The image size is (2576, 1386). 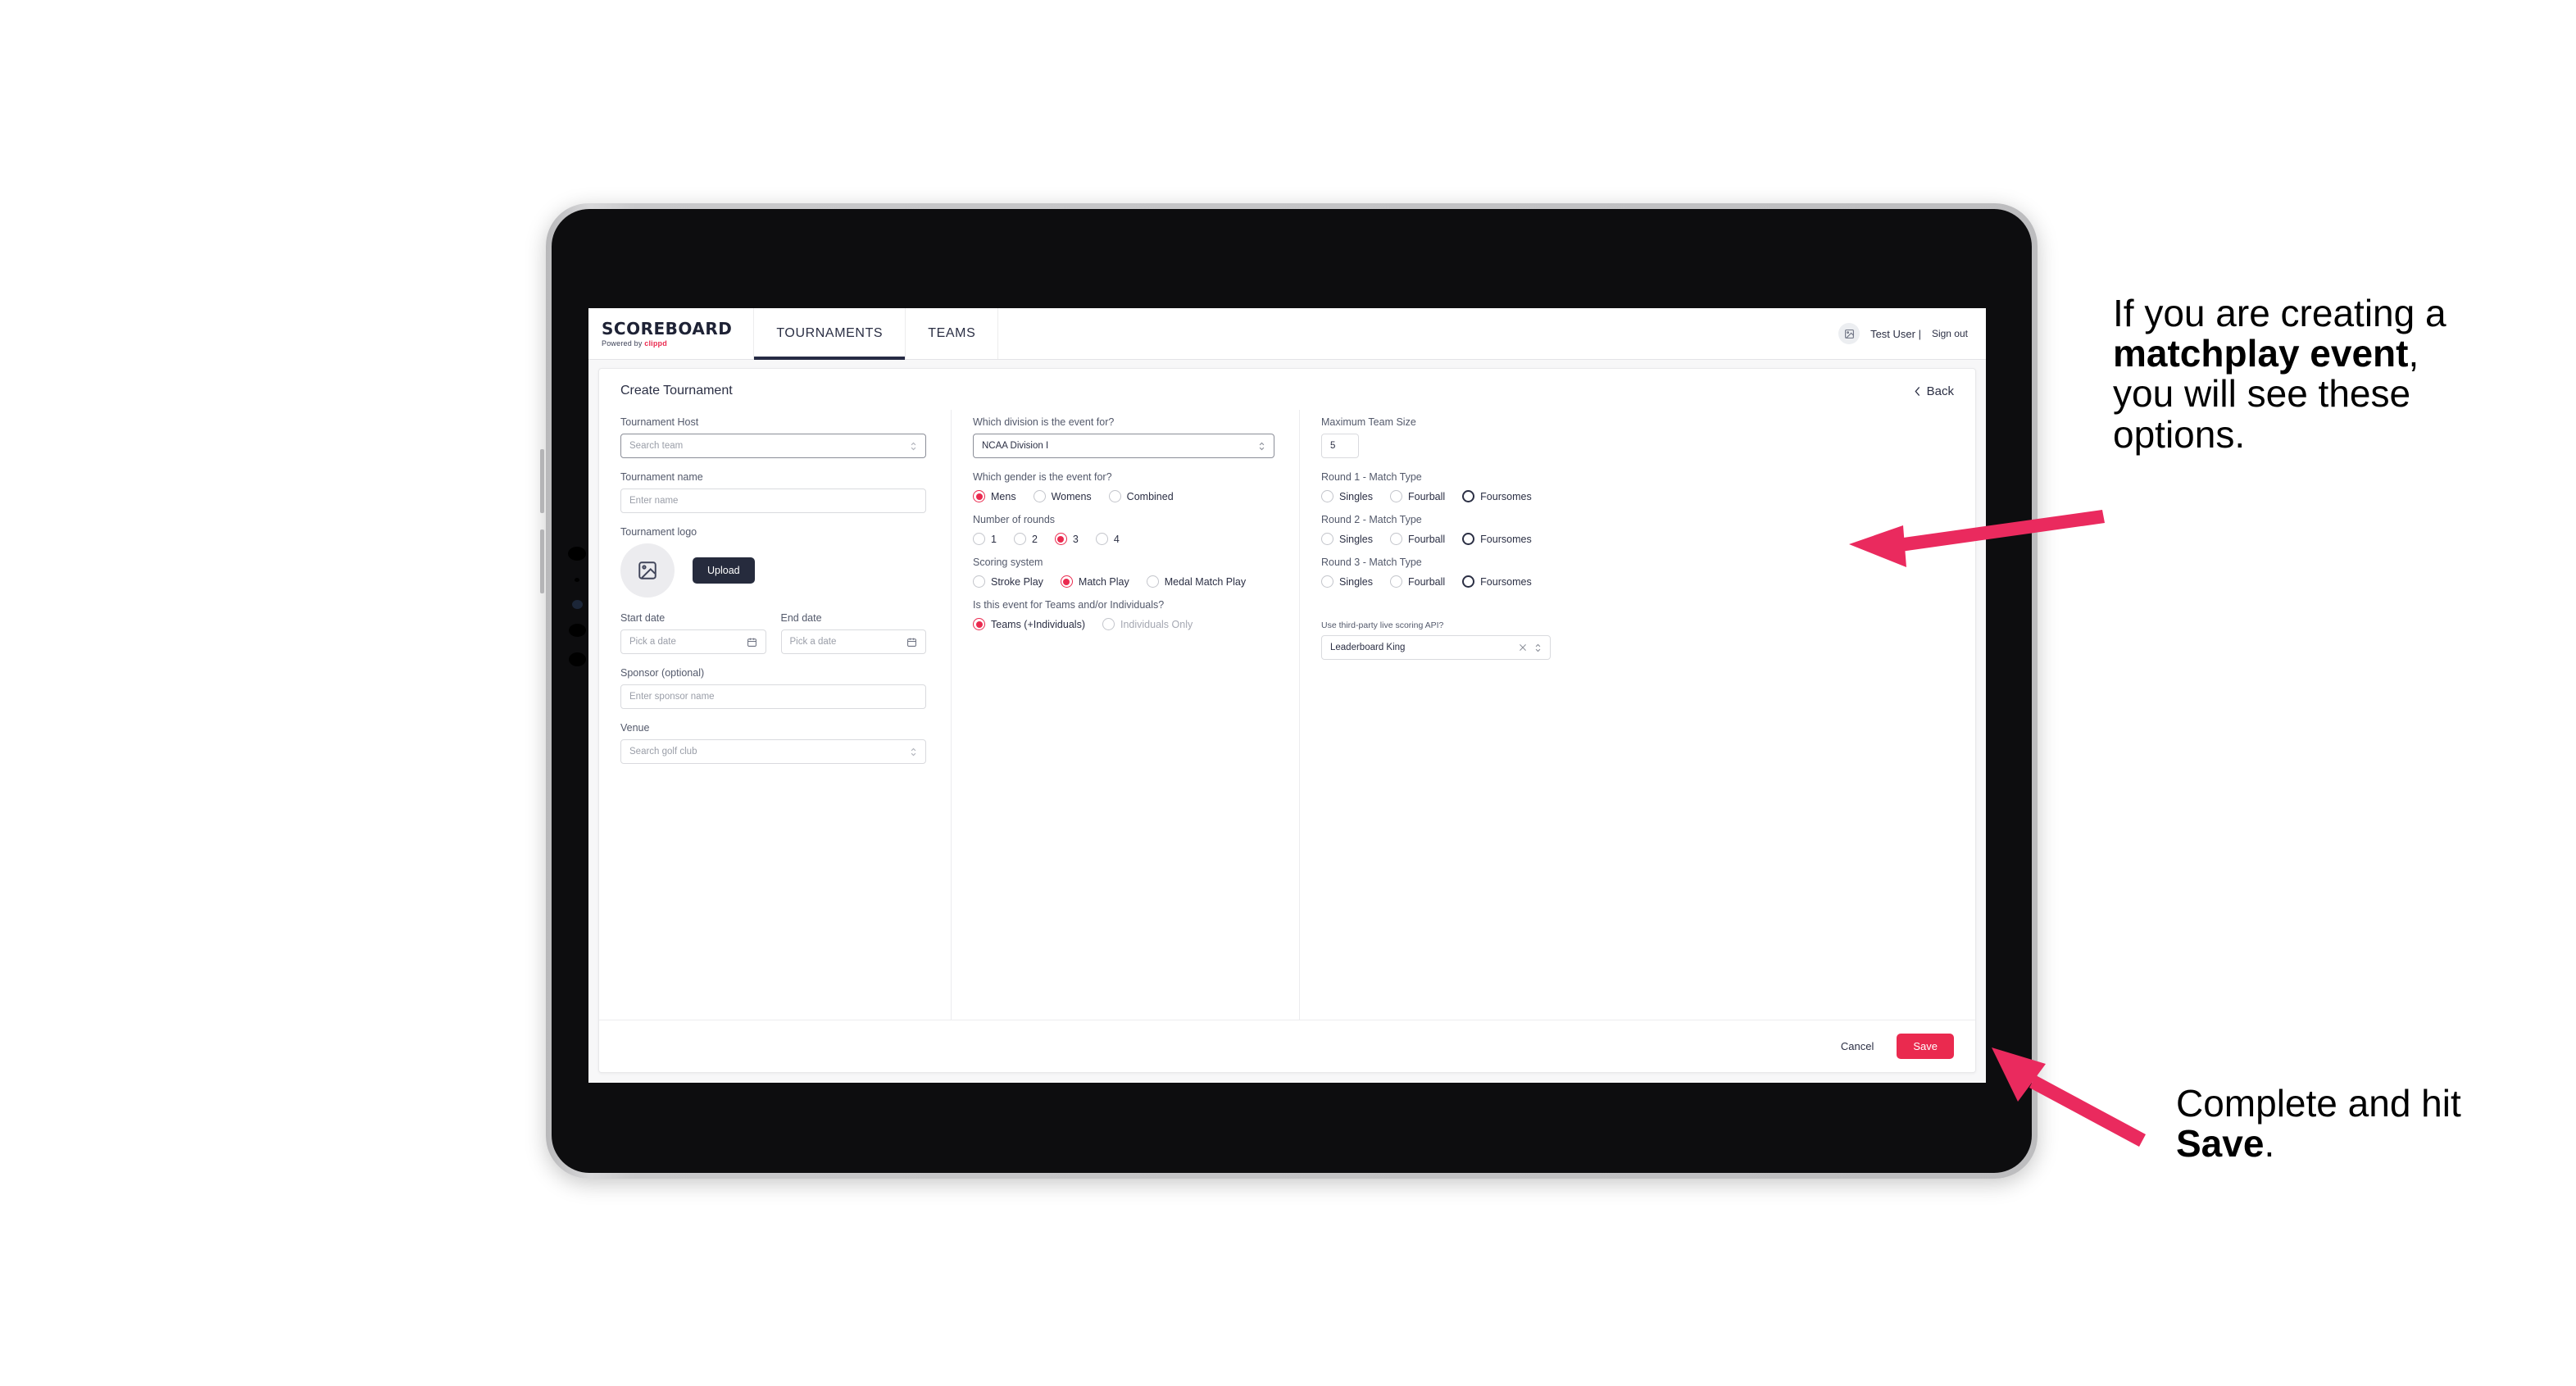 What do you see at coordinates (1156, 624) in the screenshot?
I see `radio-label: Individuals Only` at bounding box center [1156, 624].